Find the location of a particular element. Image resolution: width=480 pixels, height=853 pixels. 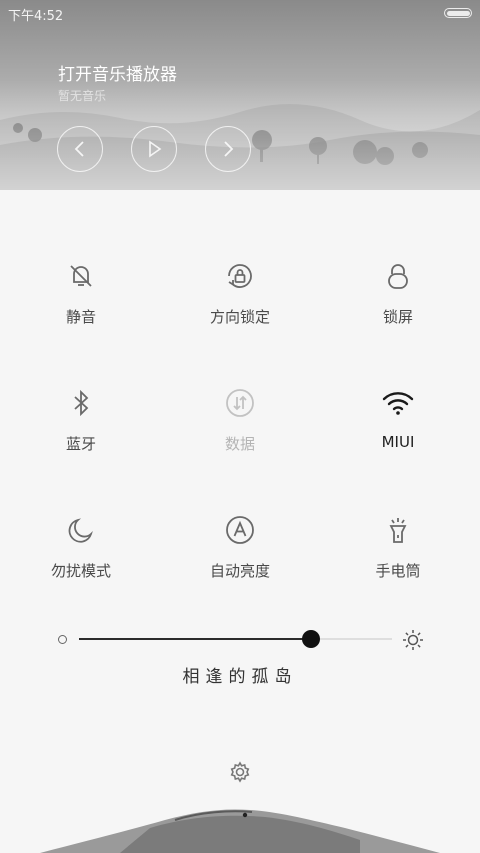

brightness-slider is located at coordinates (235, 639).